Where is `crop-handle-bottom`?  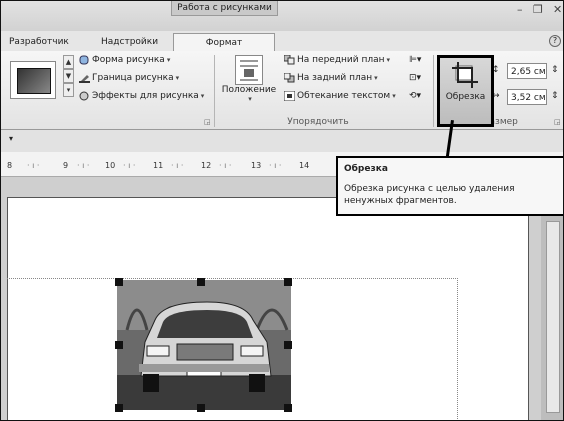 crop-handle-bottom is located at coordinates (201, 408).